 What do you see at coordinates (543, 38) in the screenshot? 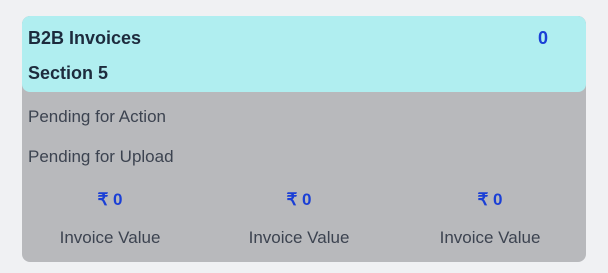
I see `invoice-count: 0` at bounding box center [543, 38].